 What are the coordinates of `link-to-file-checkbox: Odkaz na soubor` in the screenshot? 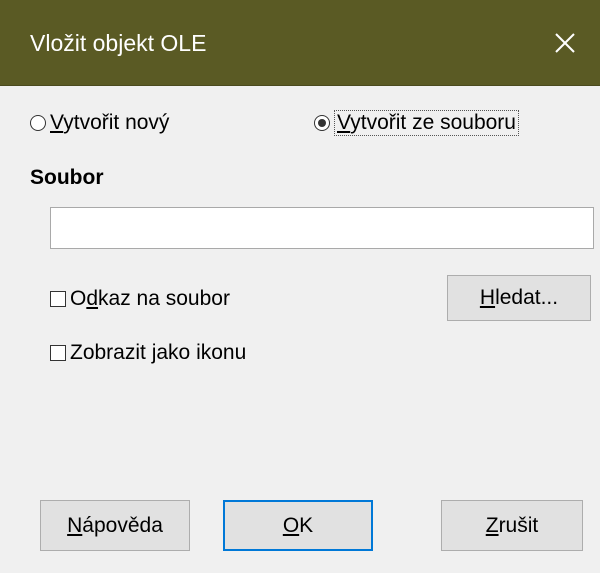 It's located at (140, 299).